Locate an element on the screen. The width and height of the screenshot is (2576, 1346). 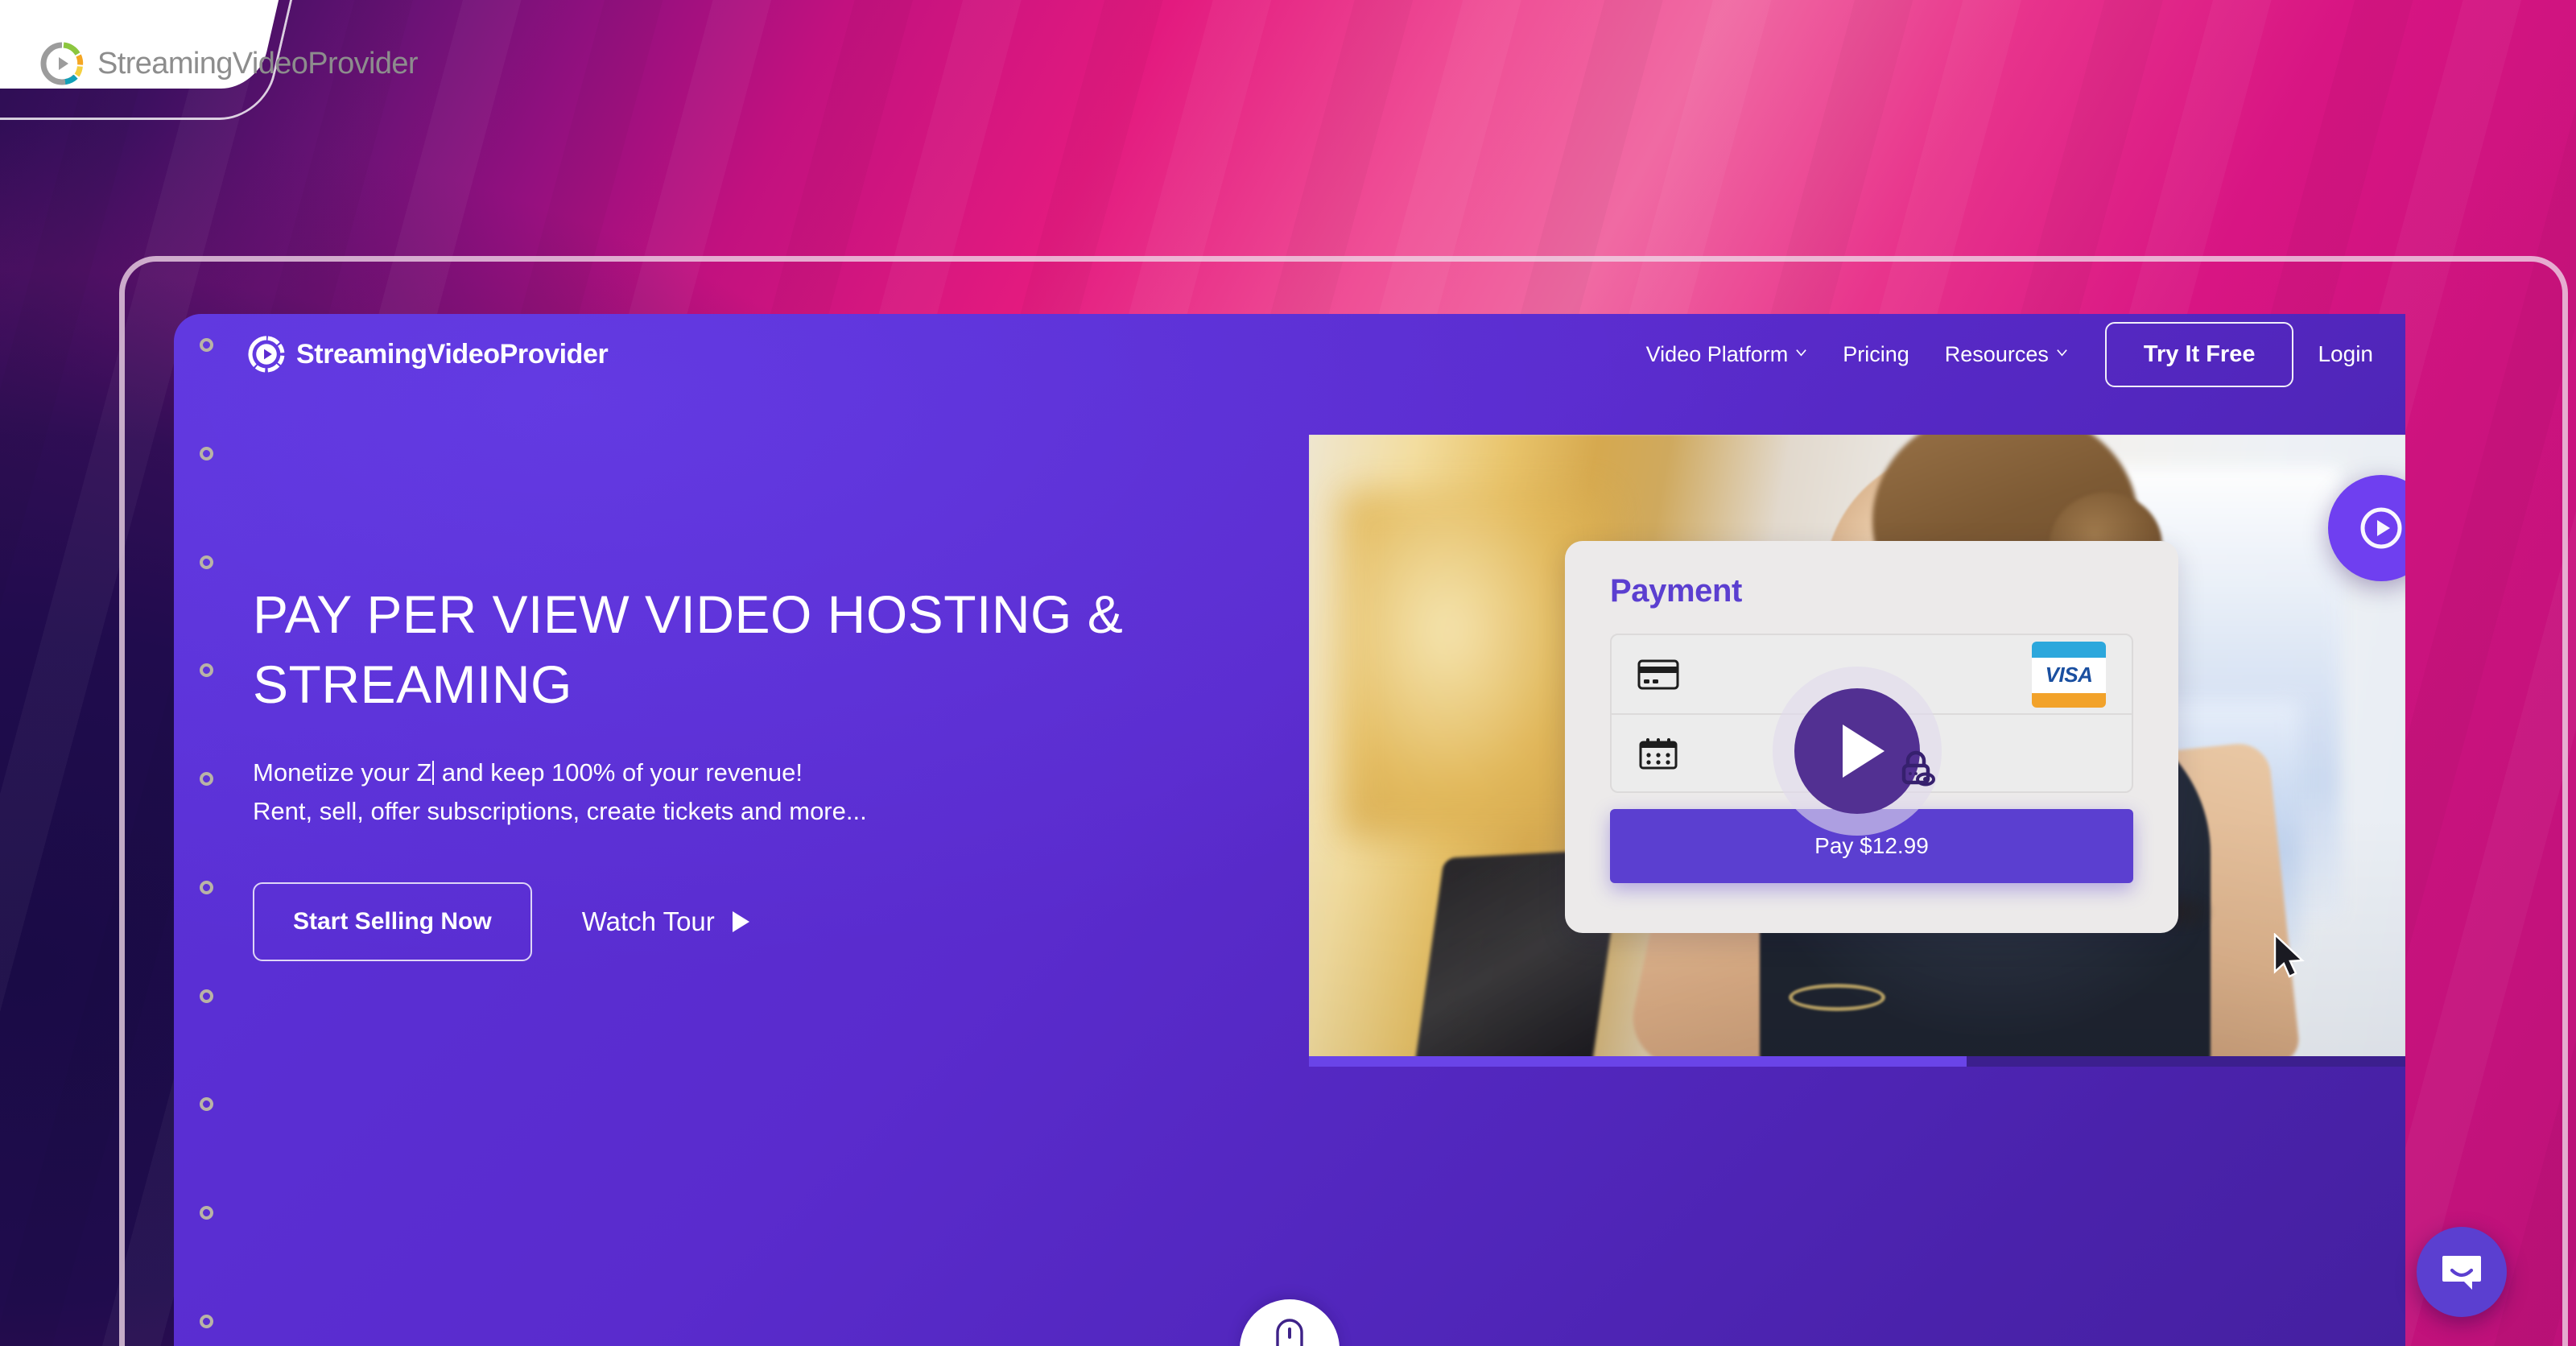
play-circle-icon is located at coordinates (2381, 528).